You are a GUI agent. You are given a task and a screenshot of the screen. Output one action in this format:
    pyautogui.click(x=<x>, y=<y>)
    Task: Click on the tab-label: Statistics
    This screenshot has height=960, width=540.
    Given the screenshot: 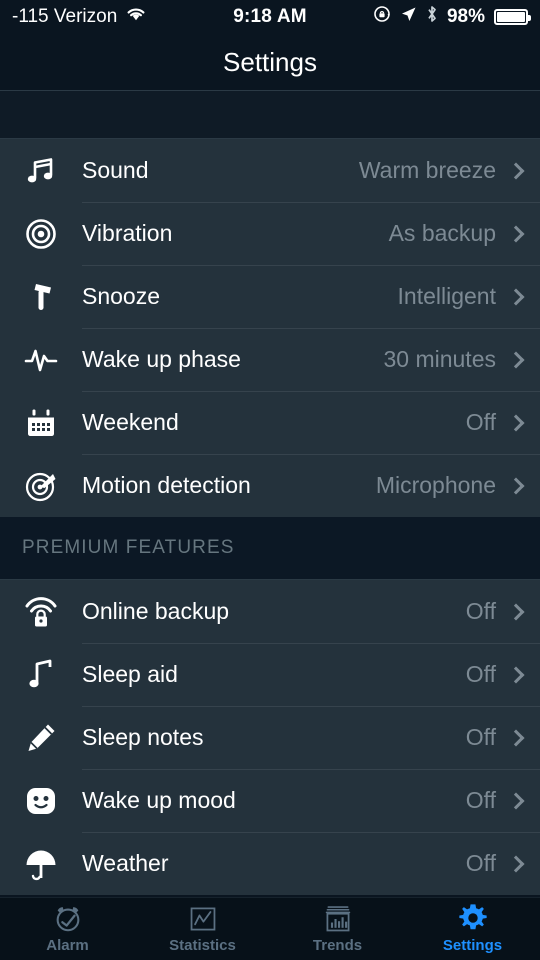 What is the action you would take?
    pyautogui.click(x=202, y=945)
    